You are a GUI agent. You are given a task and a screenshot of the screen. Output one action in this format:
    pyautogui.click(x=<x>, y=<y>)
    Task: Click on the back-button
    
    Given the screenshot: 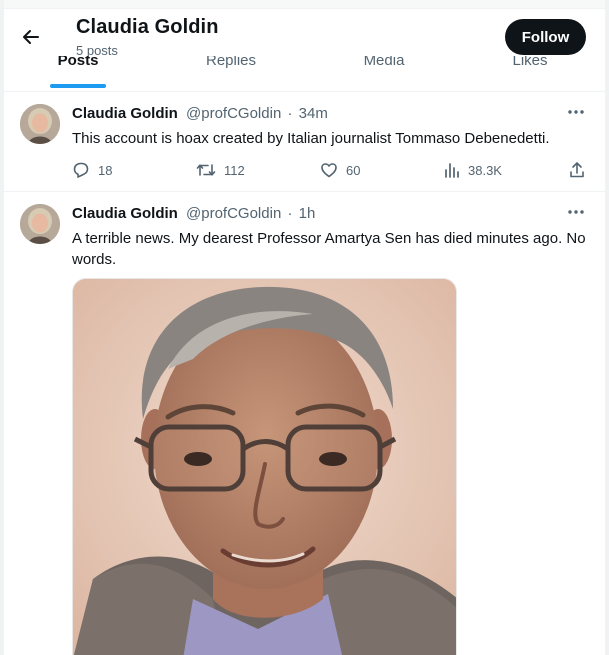 What is the action you would take?
    pyautogui.click(x=31, y=37)
    